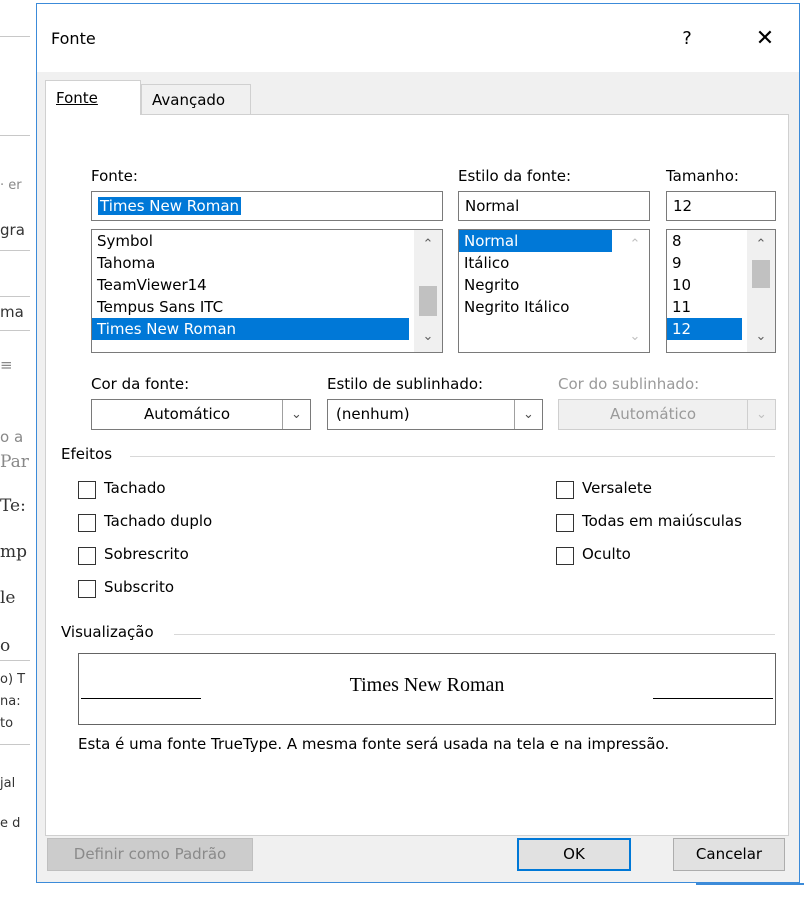 The height and width of the screenshot is (908, 804). Describe the element at coordinates (617, 488) in the screenshot. I see `small-caps-label: Versalete` at that location.